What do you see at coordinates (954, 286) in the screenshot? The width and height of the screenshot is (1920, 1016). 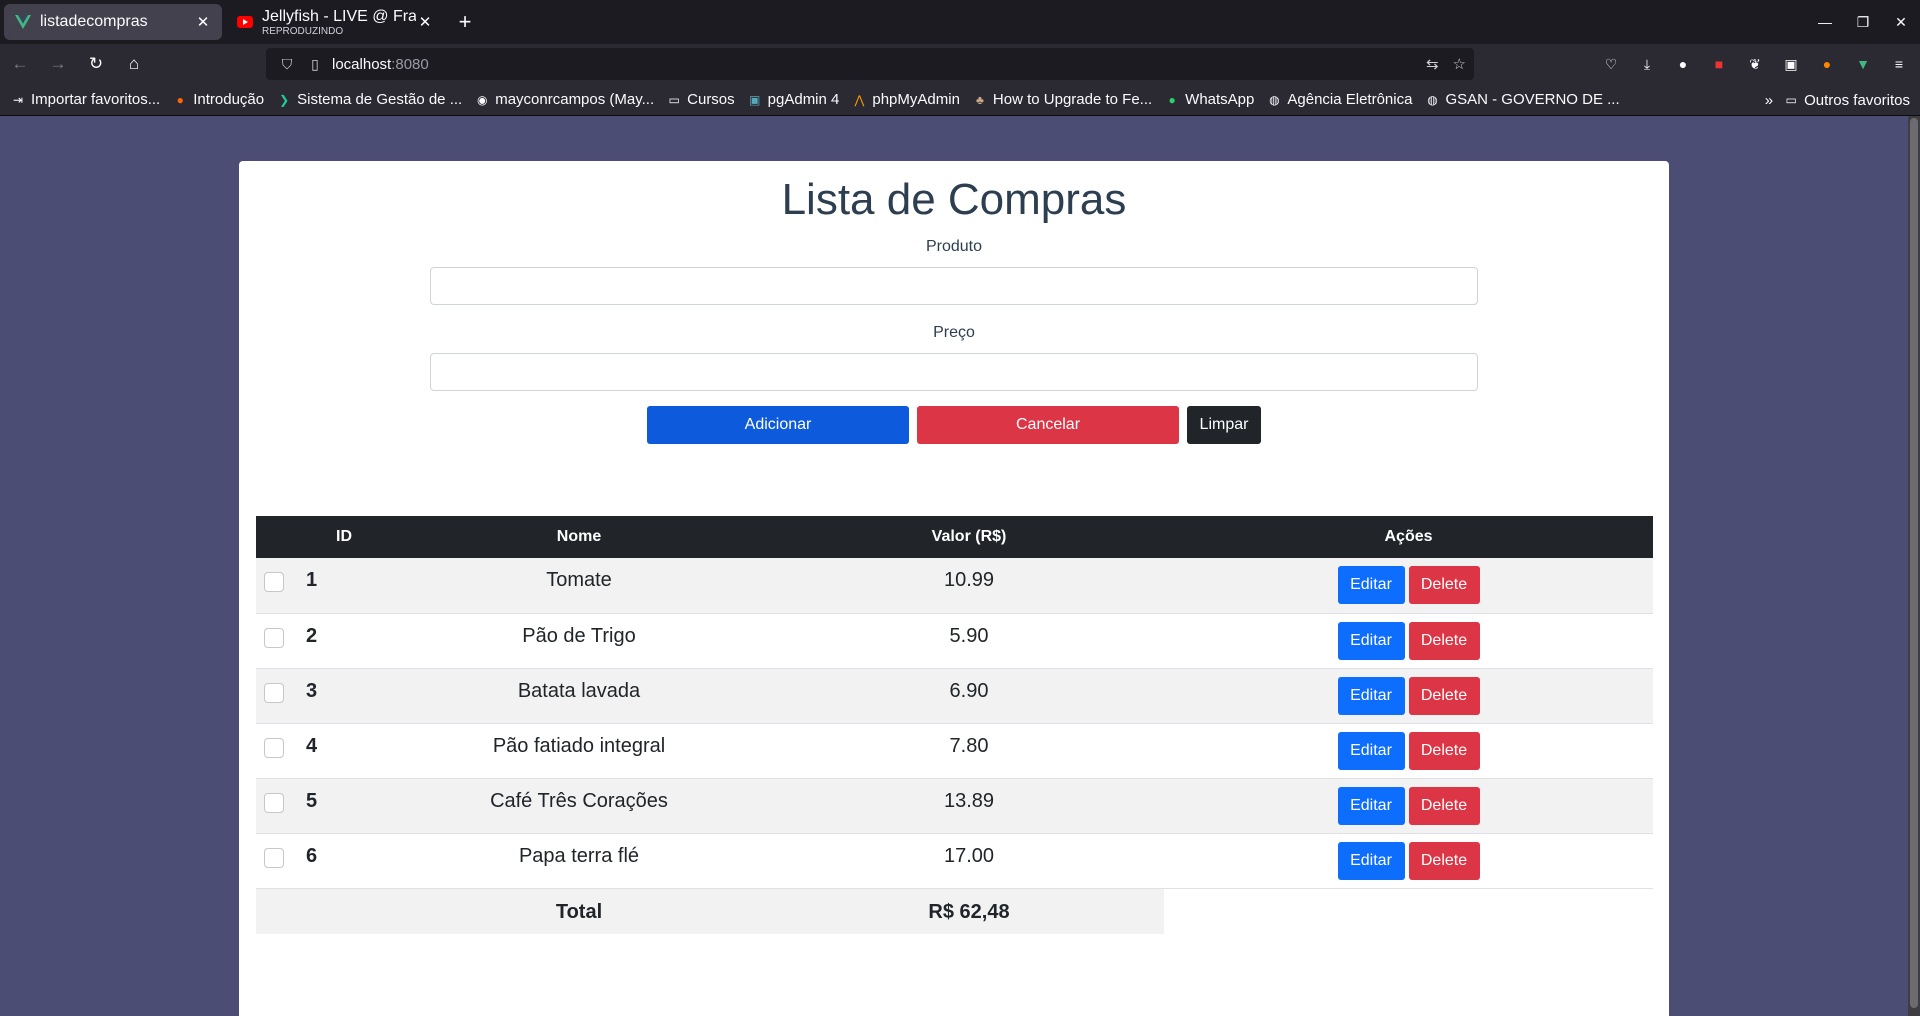 I see `produto-input` at bounding box center [954, 286].